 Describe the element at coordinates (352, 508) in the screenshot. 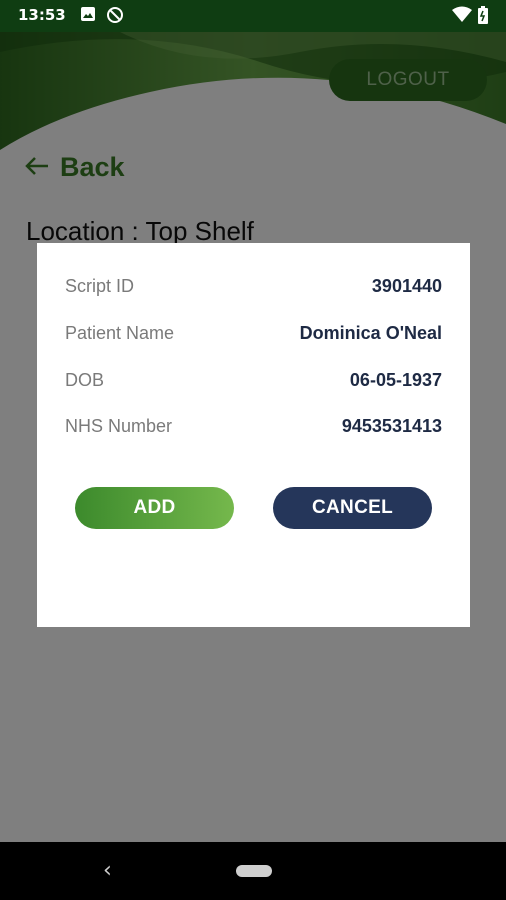

I see `cancel-button: CANCEL` at that location.